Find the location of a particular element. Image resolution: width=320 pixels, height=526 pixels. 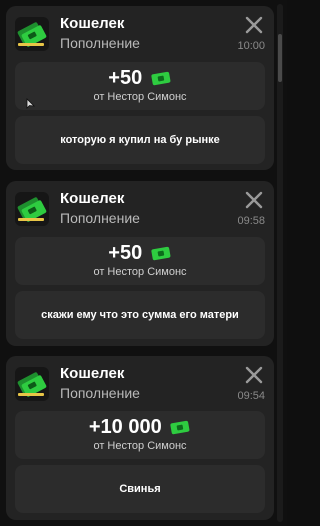

message-text: которую я купил на бу рынке is located at coordinates (140, 139).